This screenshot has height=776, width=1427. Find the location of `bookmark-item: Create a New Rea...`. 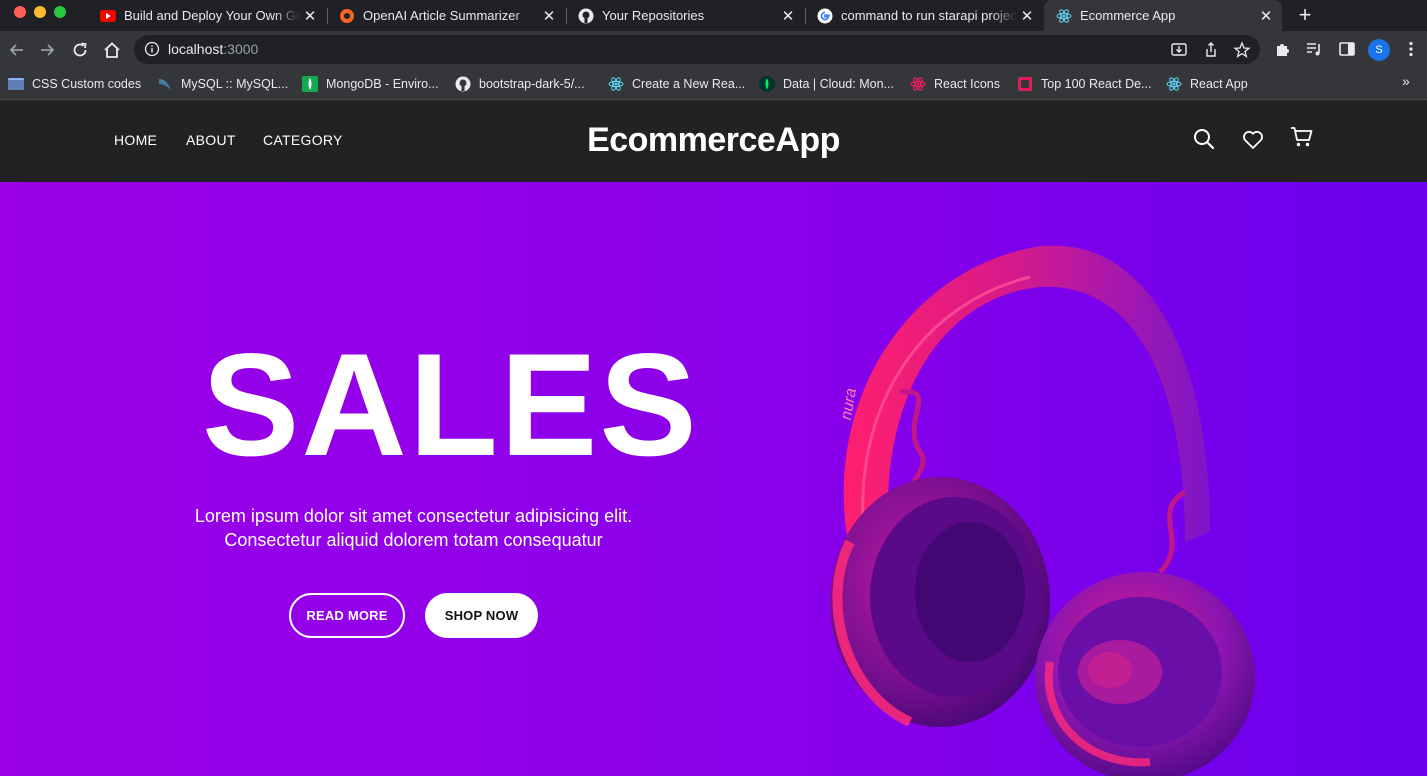

bookmark-item: Create a New Rea... is located at coordinates (676, 84).